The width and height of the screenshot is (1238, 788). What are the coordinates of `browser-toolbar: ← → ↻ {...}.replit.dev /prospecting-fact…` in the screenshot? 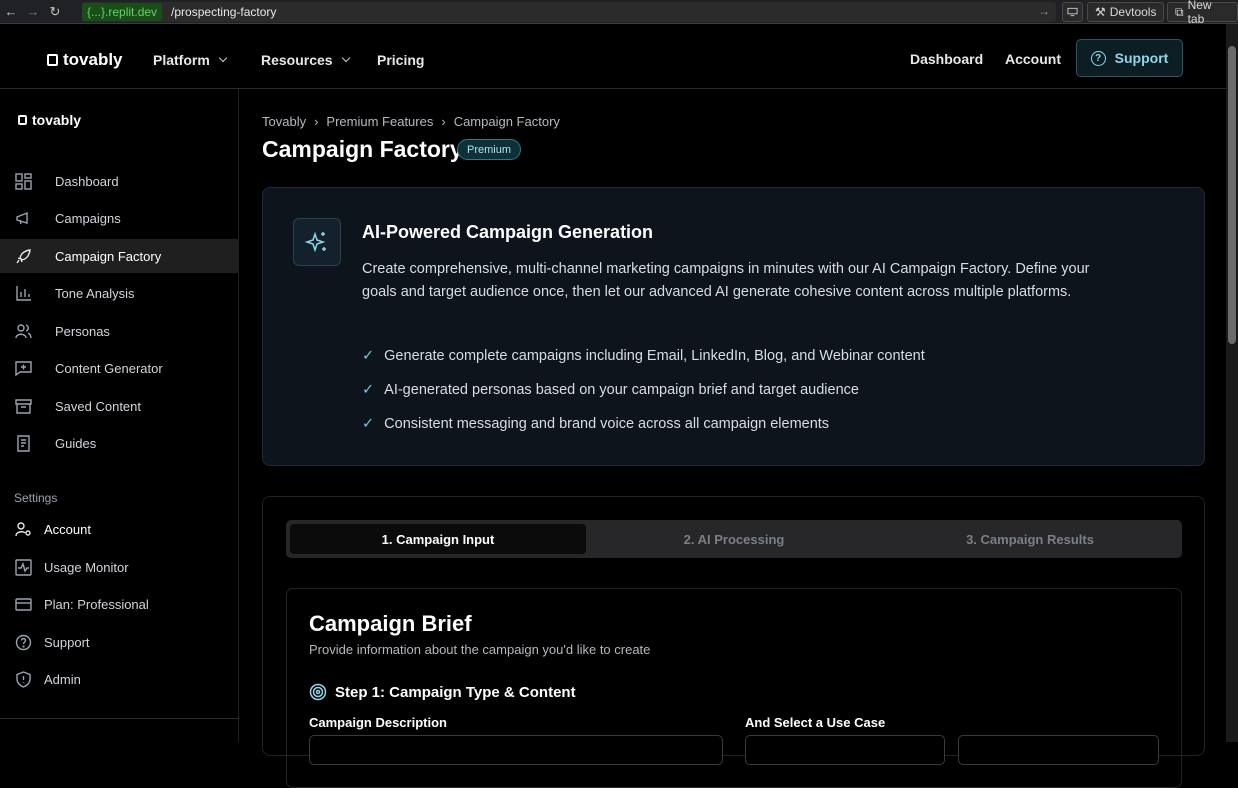 It's located at (619, 13).